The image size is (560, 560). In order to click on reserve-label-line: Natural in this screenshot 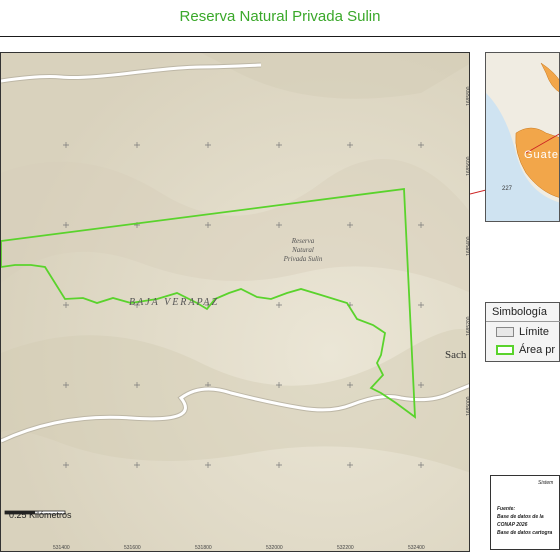, I will do `click(303, 250)`.